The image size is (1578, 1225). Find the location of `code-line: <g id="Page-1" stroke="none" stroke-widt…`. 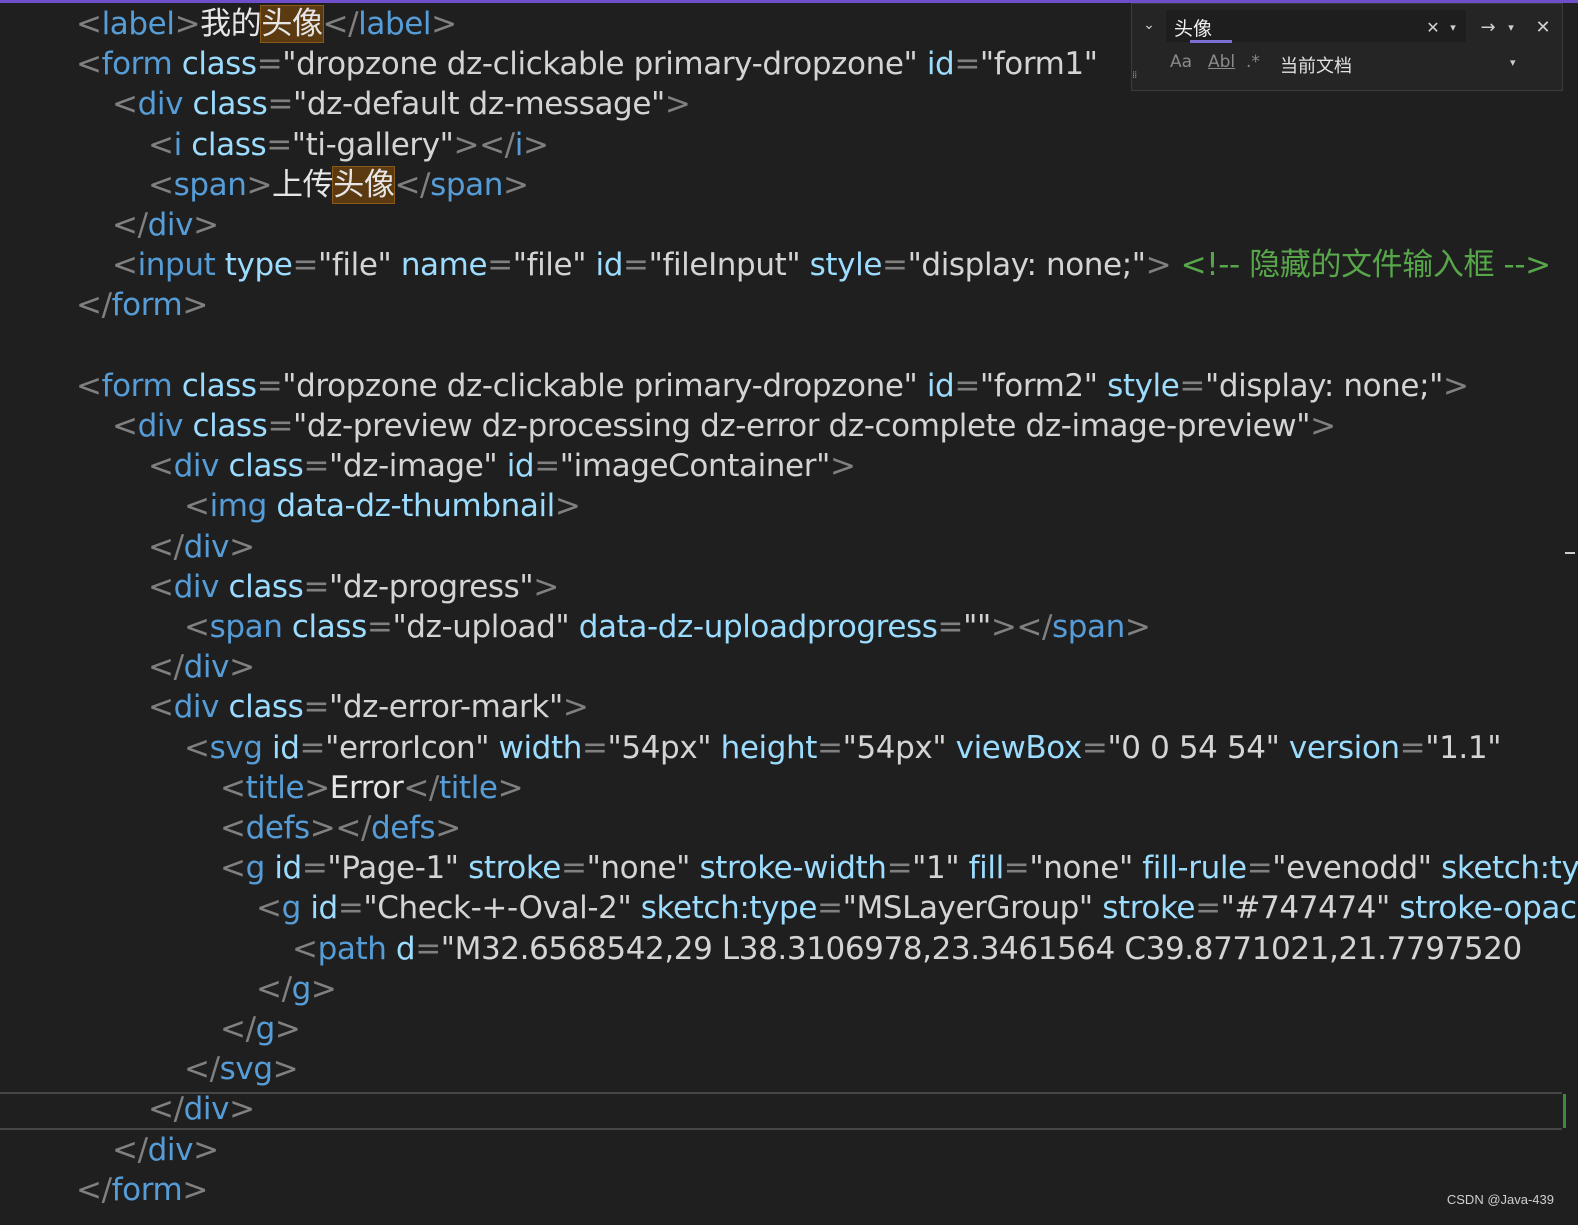

code-line: <g id="Page-1" stroke="none" stroke-widt… is located at coordinates (899, 868).